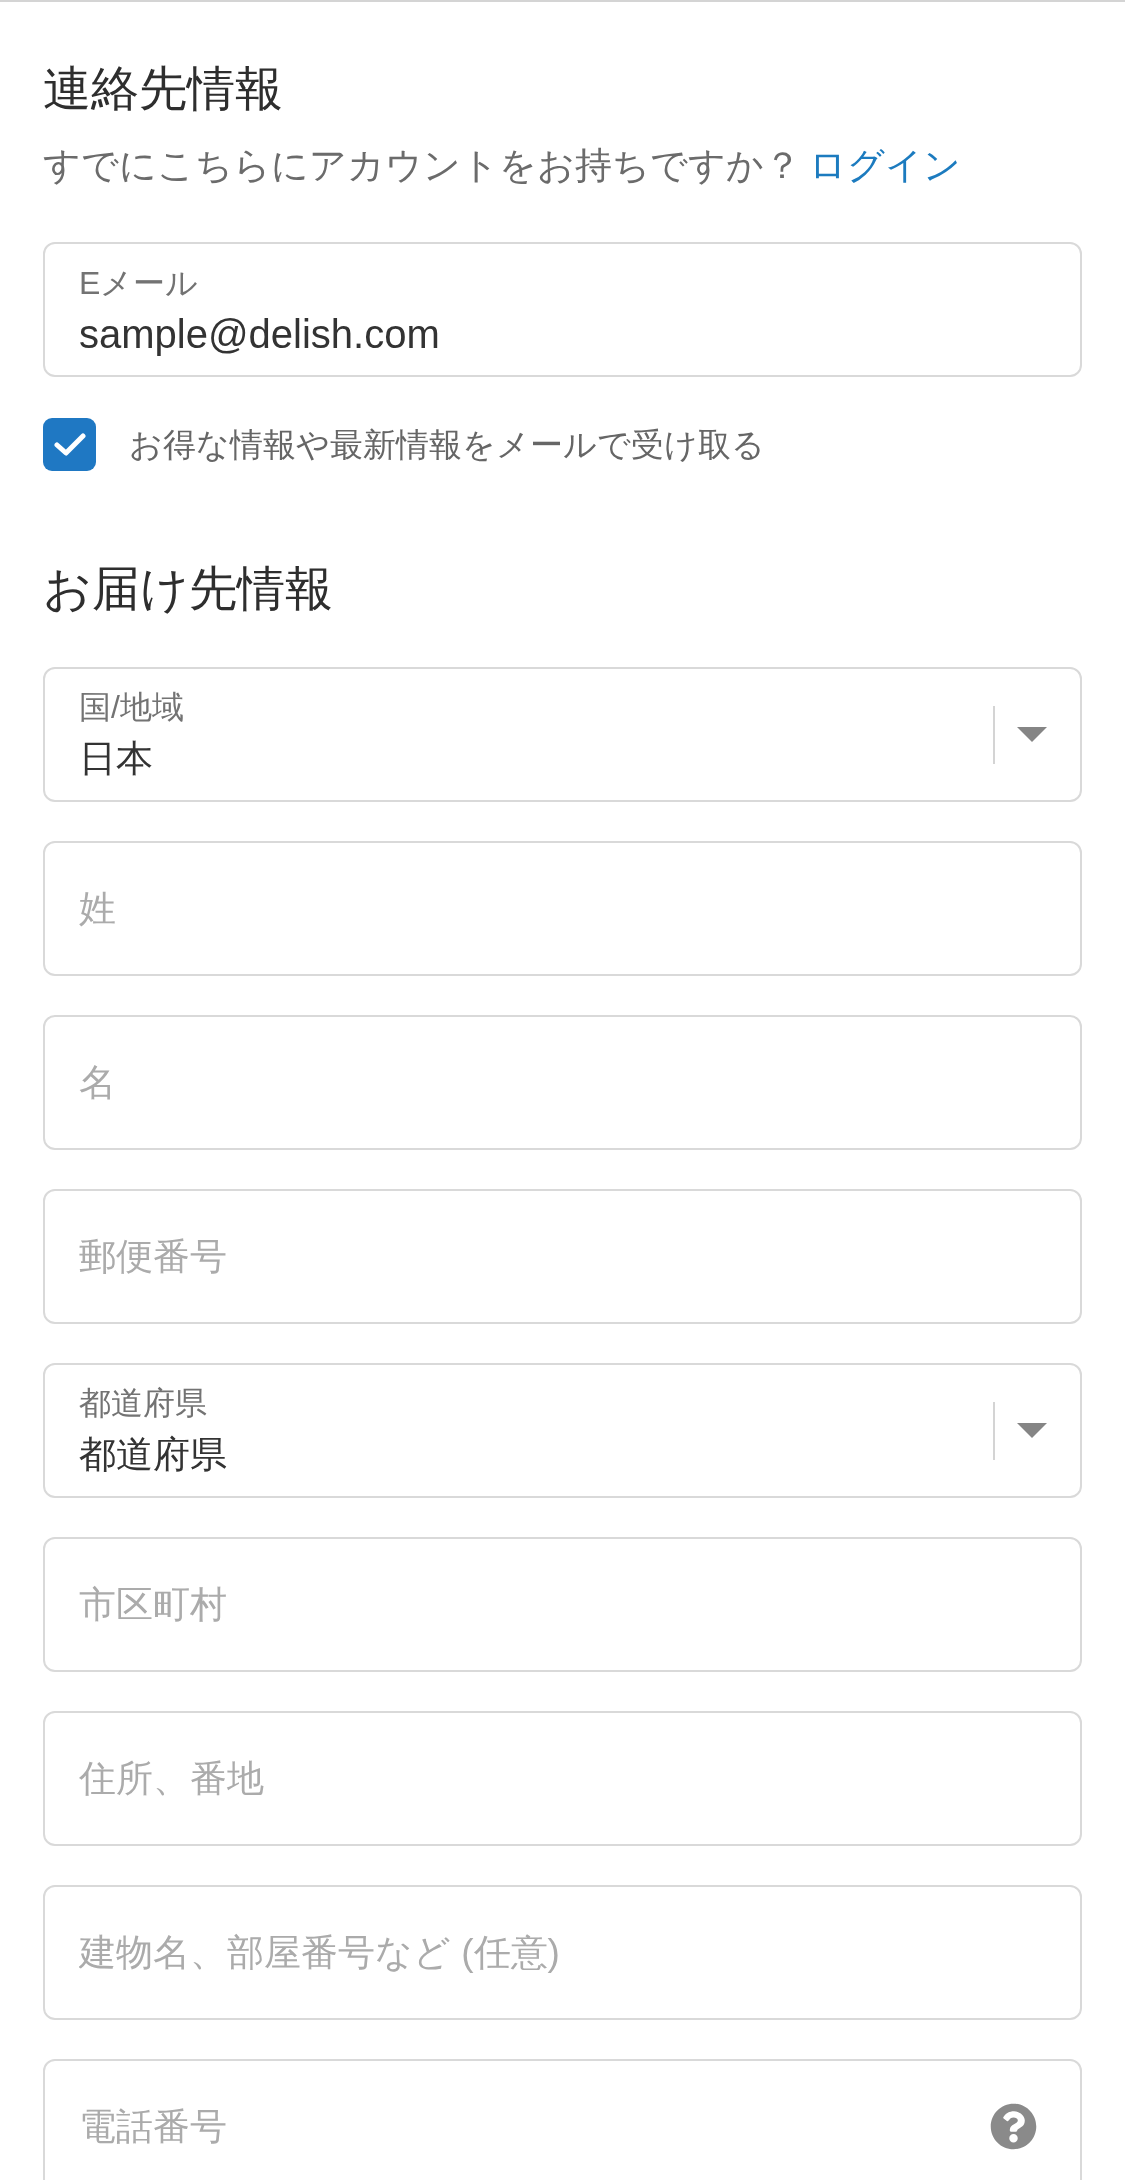  I want to click on help-icon, so click(1013, 2126).